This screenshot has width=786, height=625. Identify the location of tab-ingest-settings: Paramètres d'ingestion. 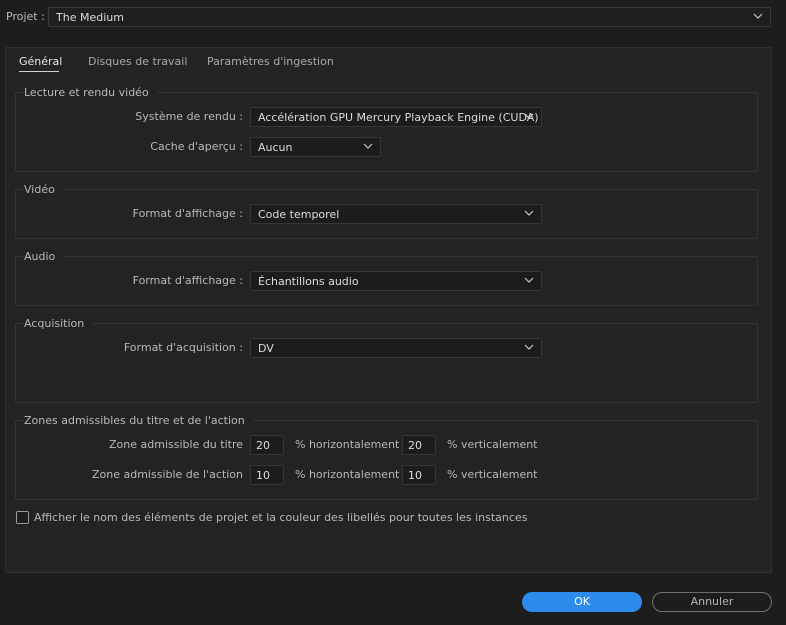
(270, 64).